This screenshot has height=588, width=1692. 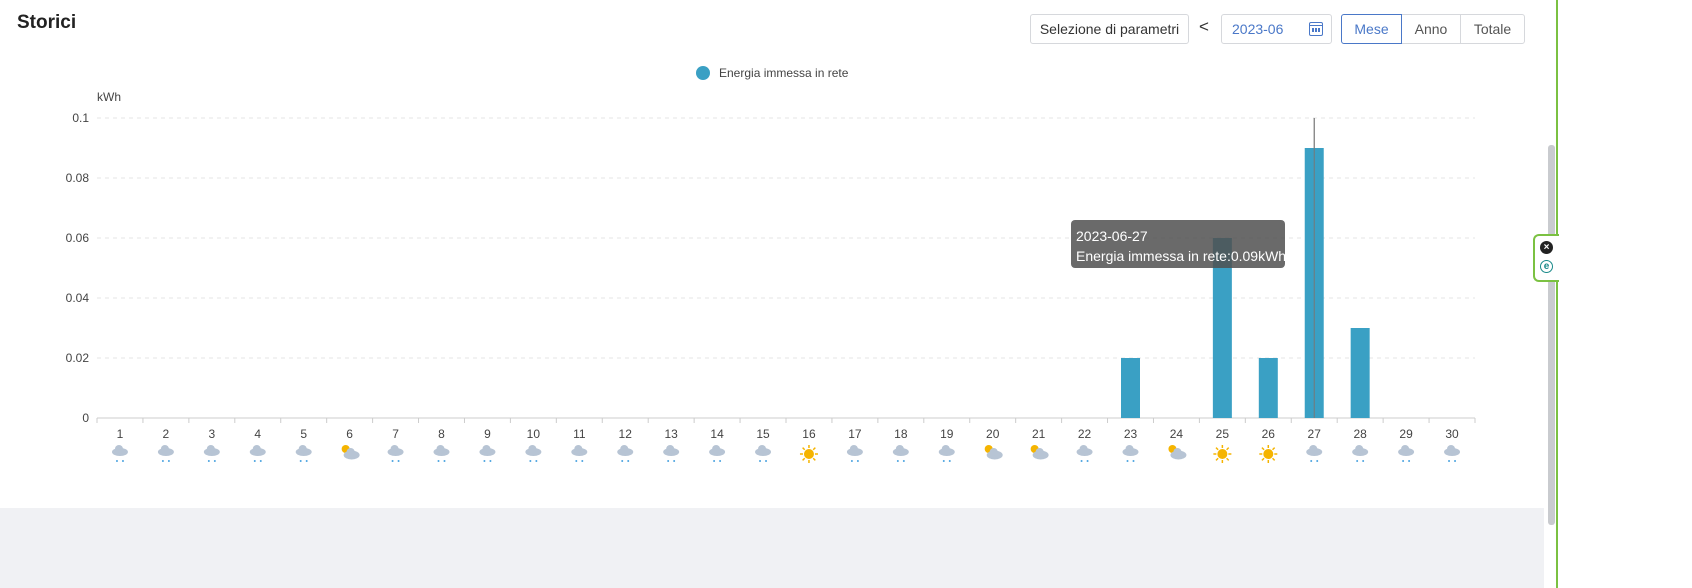 I want to click on x-tick-label: 18, so click(x=901, y=434).